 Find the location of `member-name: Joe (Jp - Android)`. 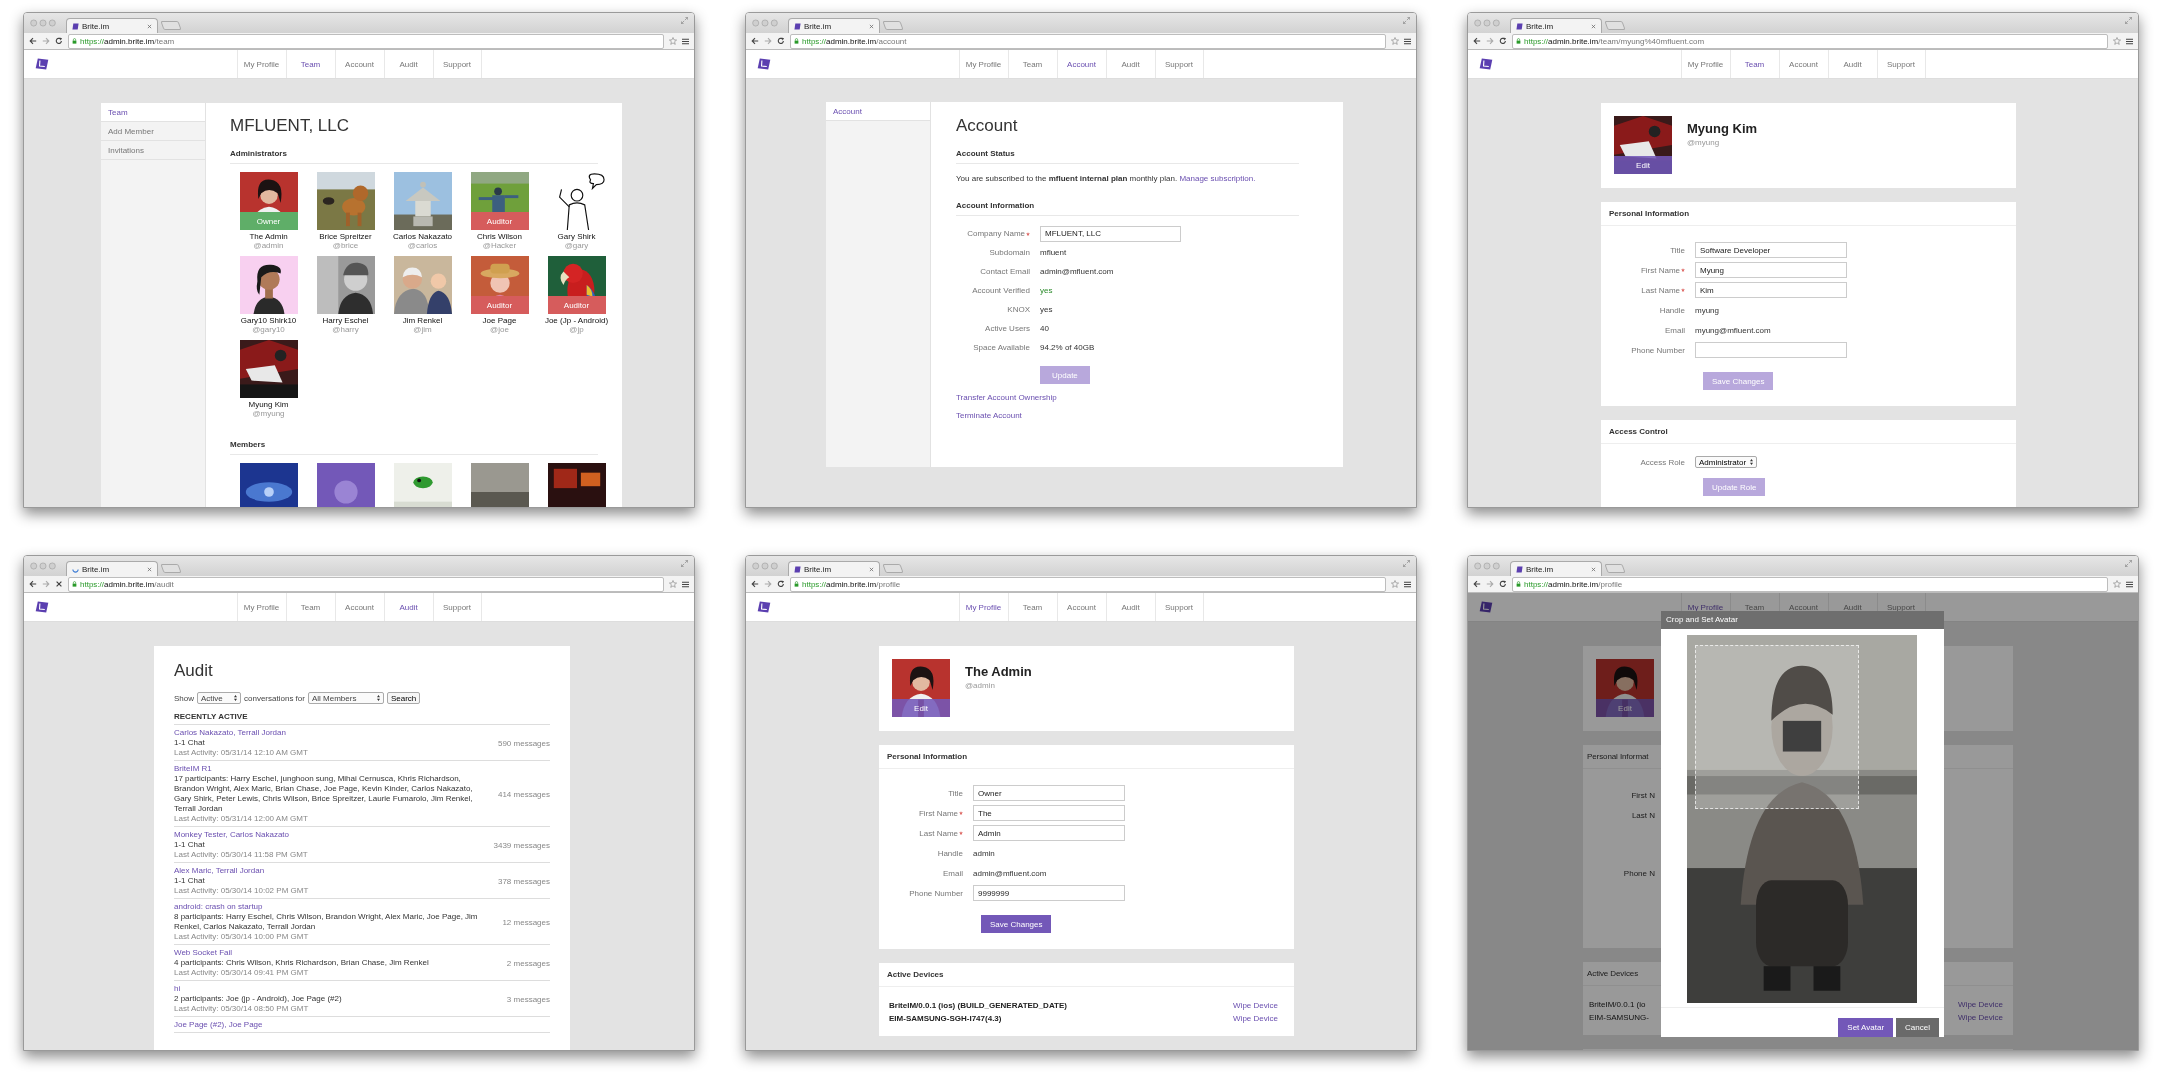

member-name: Joe (Jp - Android) is located at coordinates (576, 320).